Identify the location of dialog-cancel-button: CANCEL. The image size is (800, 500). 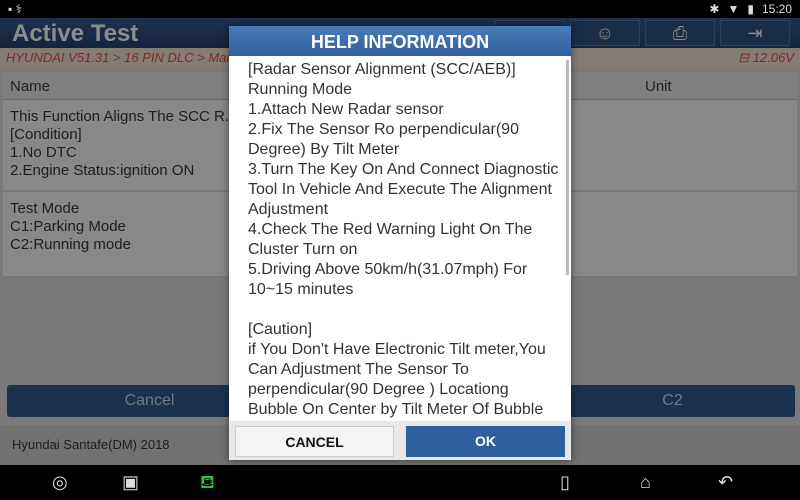
(314, 441).